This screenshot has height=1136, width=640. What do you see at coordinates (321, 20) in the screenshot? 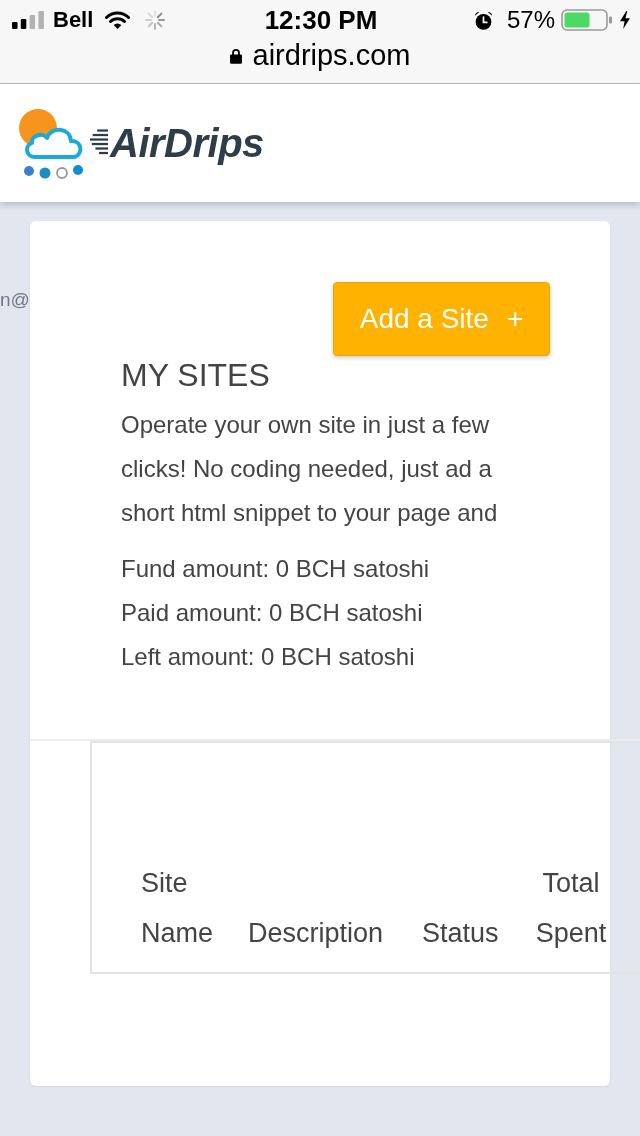
I see `clock-time: 12:30 PM` at bounding box center [321, 20].